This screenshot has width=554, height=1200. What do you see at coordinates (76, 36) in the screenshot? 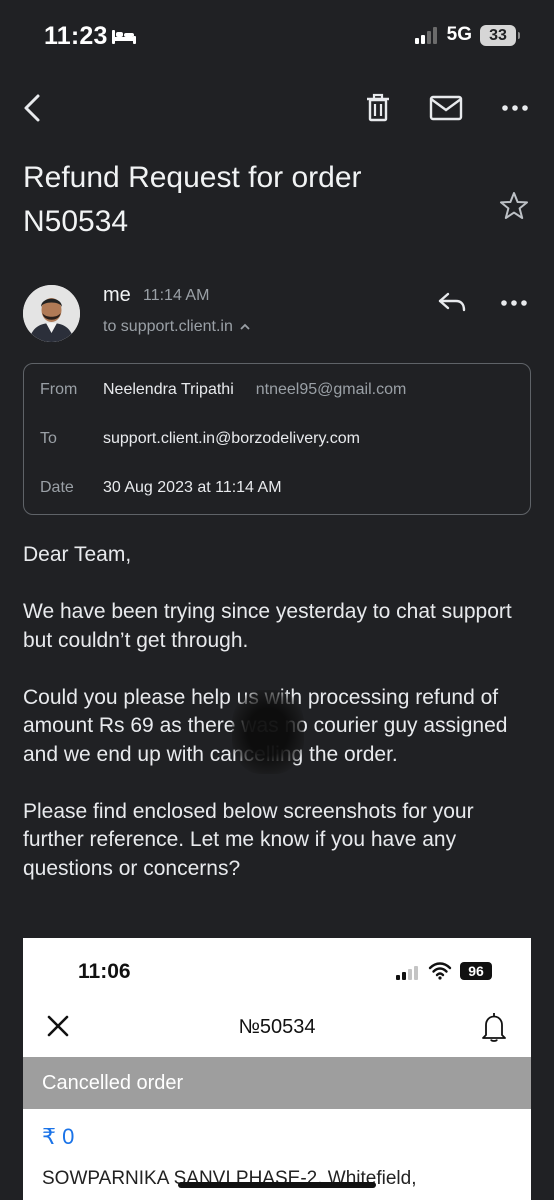
I see `status-time: 11:23` at bounding box center [76, 36].